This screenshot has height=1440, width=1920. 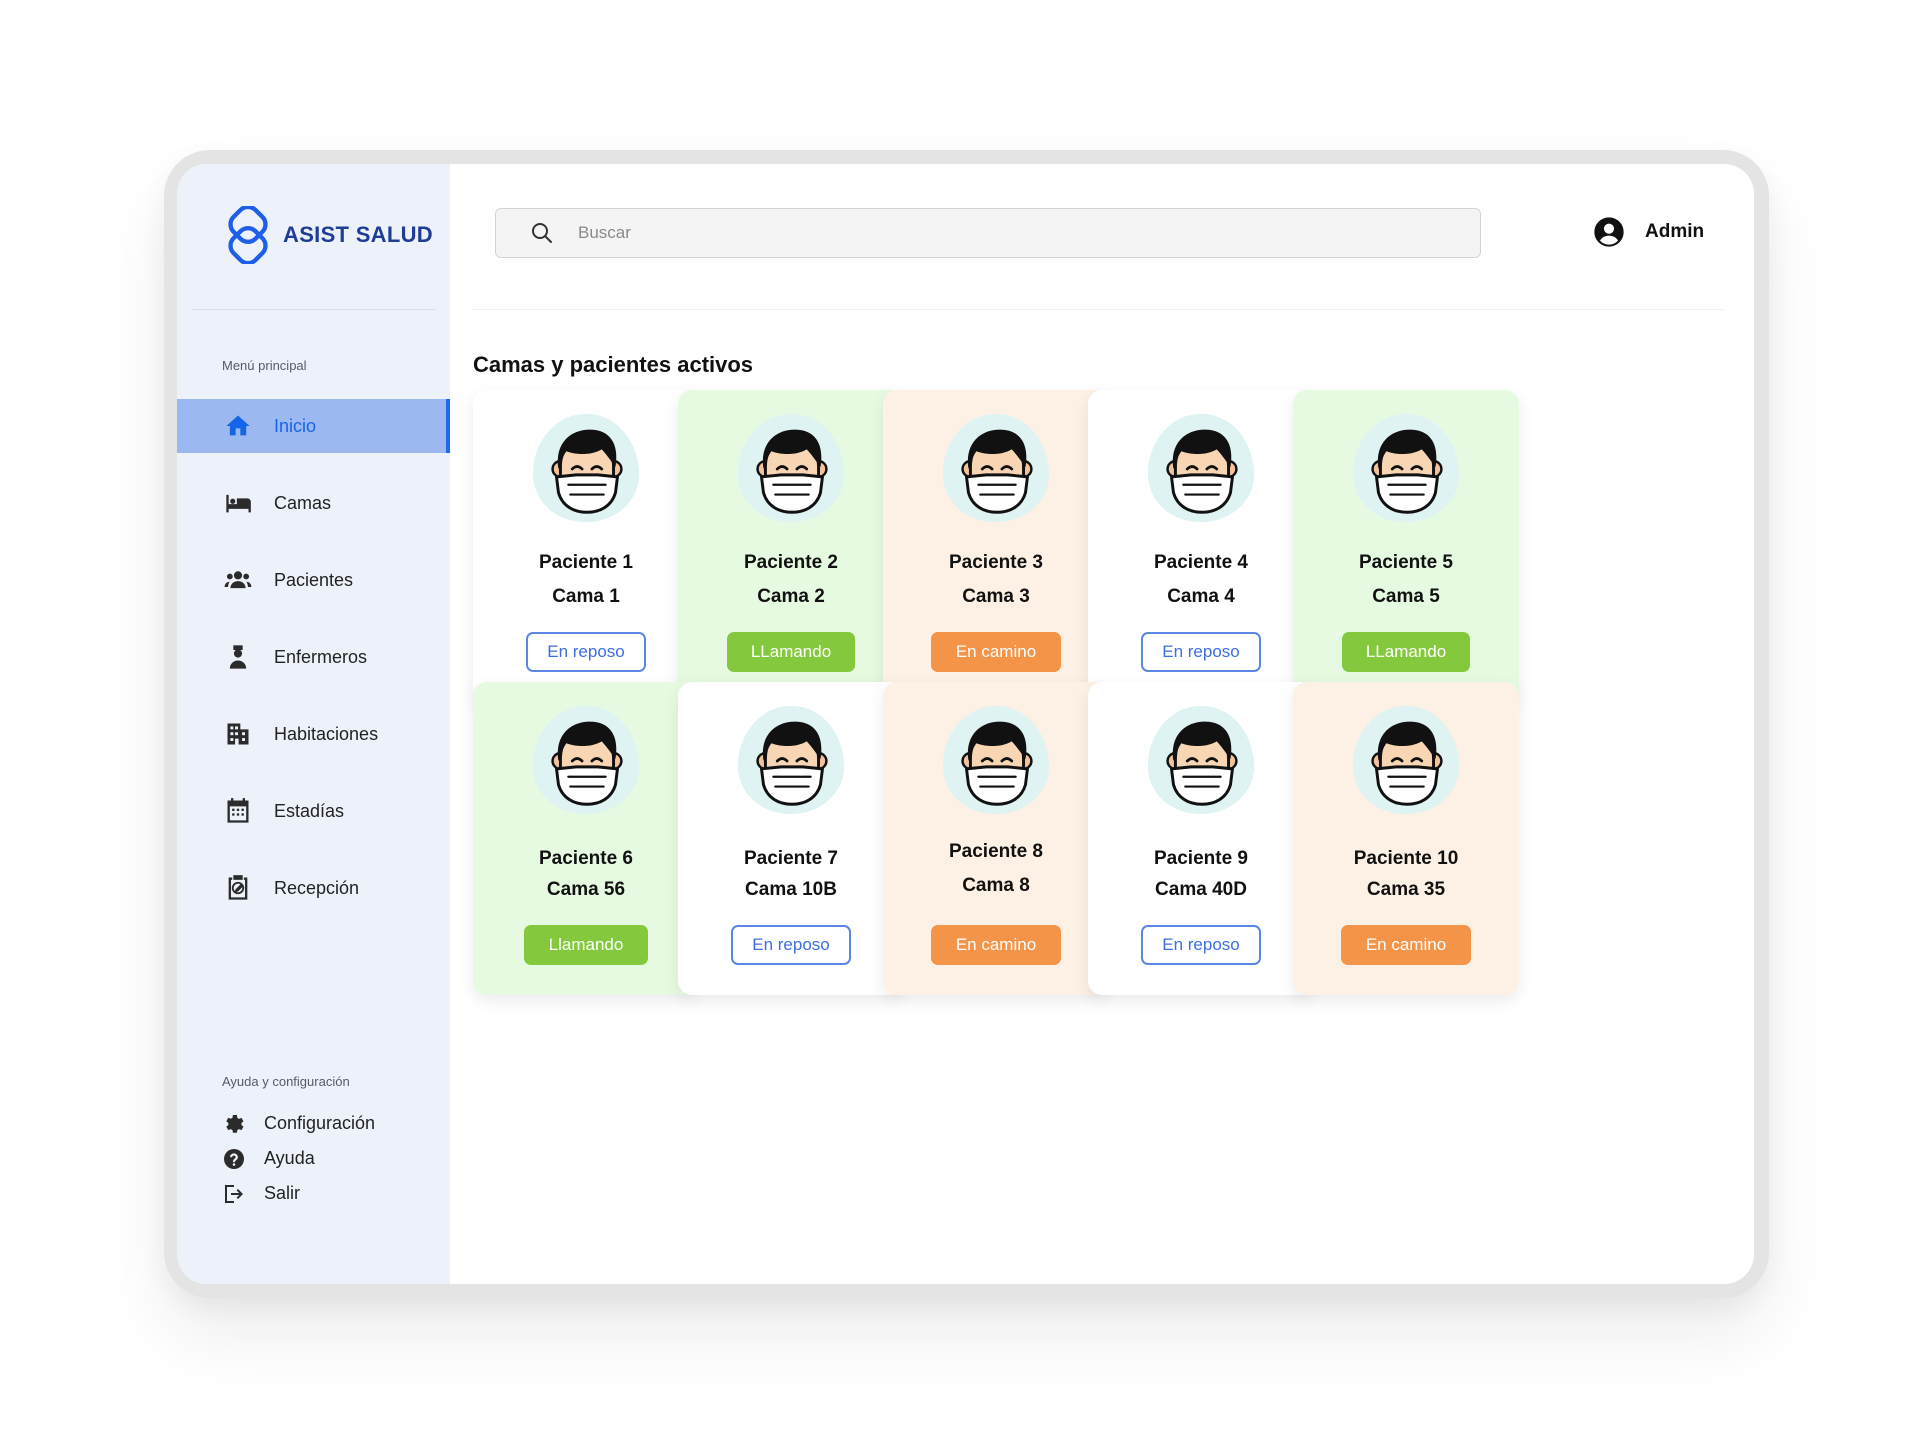 What do you see at coordinates (234, 1158) in the screenshot?
I see `question-icon` at bounding box center [234, 1158].